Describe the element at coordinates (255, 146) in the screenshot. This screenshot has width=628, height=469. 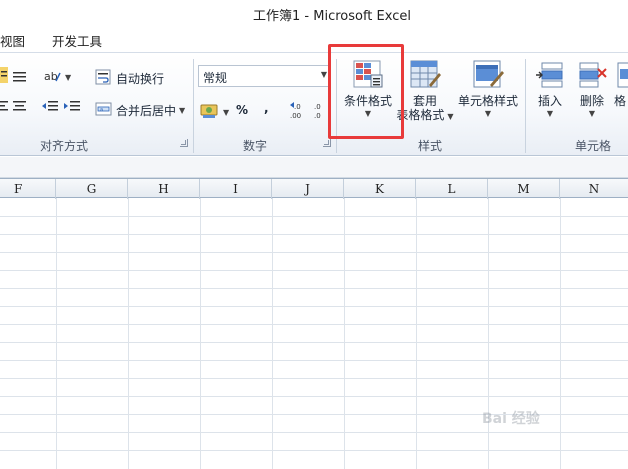
I see `group-label-number: 数字` at that location.